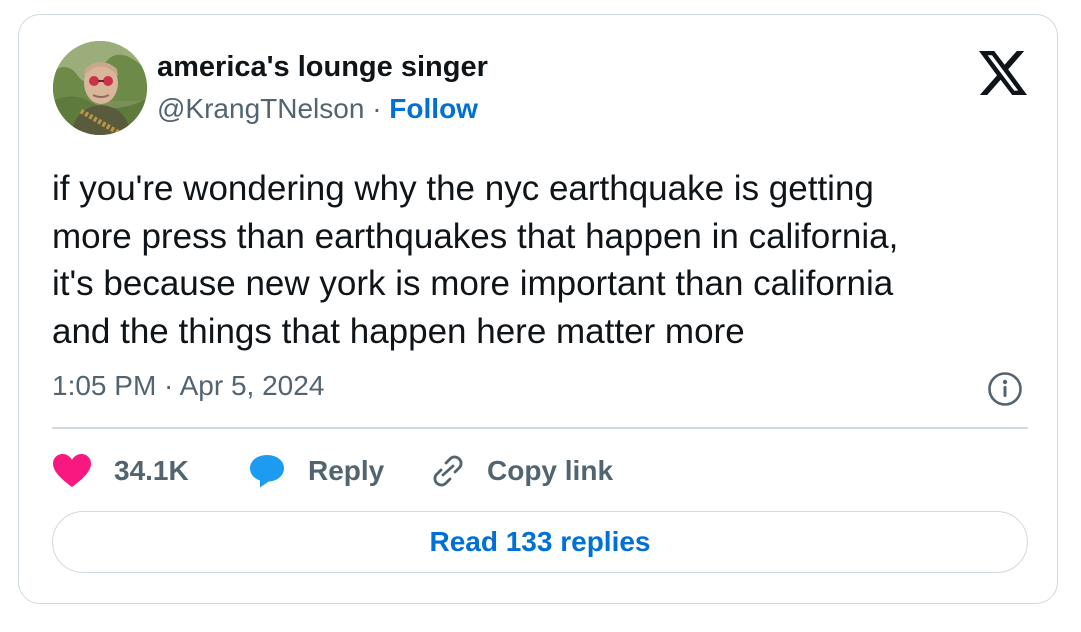 The width and height of the screenshot is (1081, 632). I want to click on copy-link-label: Copy link, so click(550, 470).